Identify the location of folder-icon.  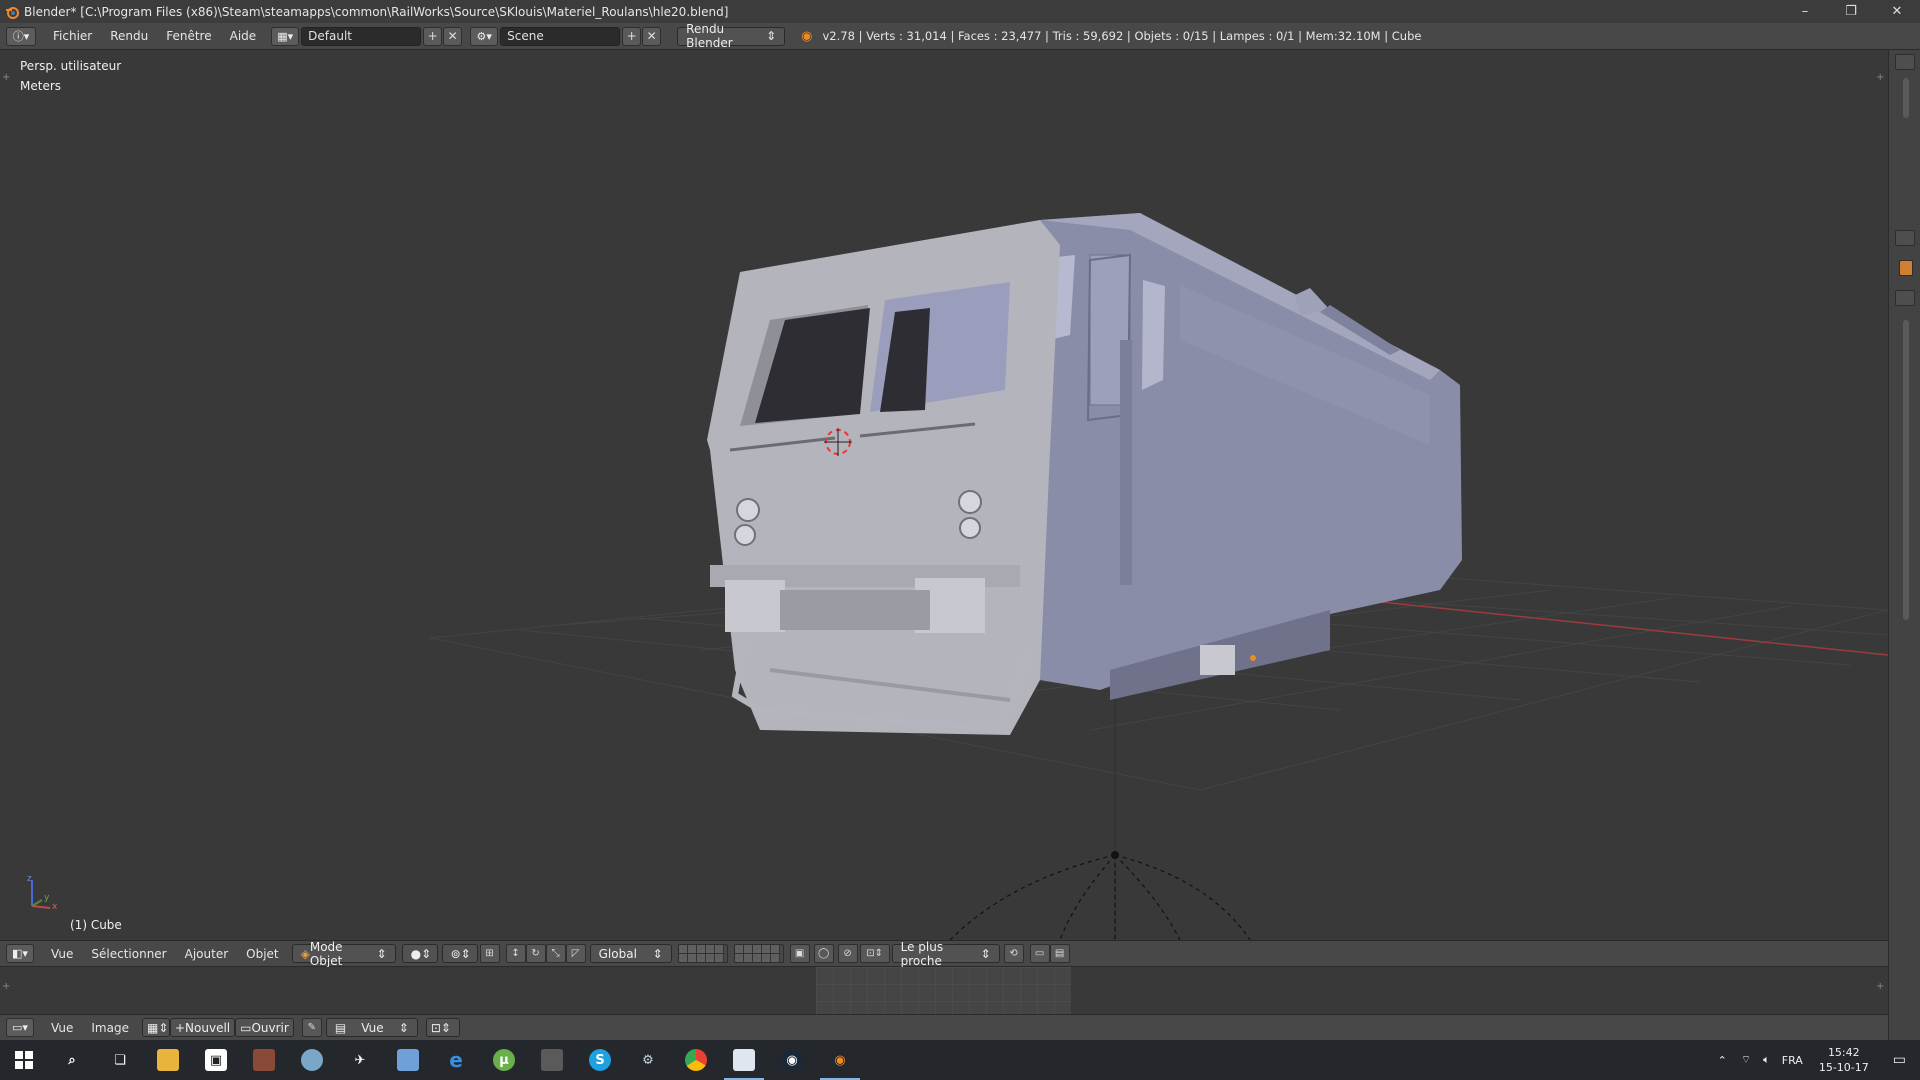
(168, 1060).